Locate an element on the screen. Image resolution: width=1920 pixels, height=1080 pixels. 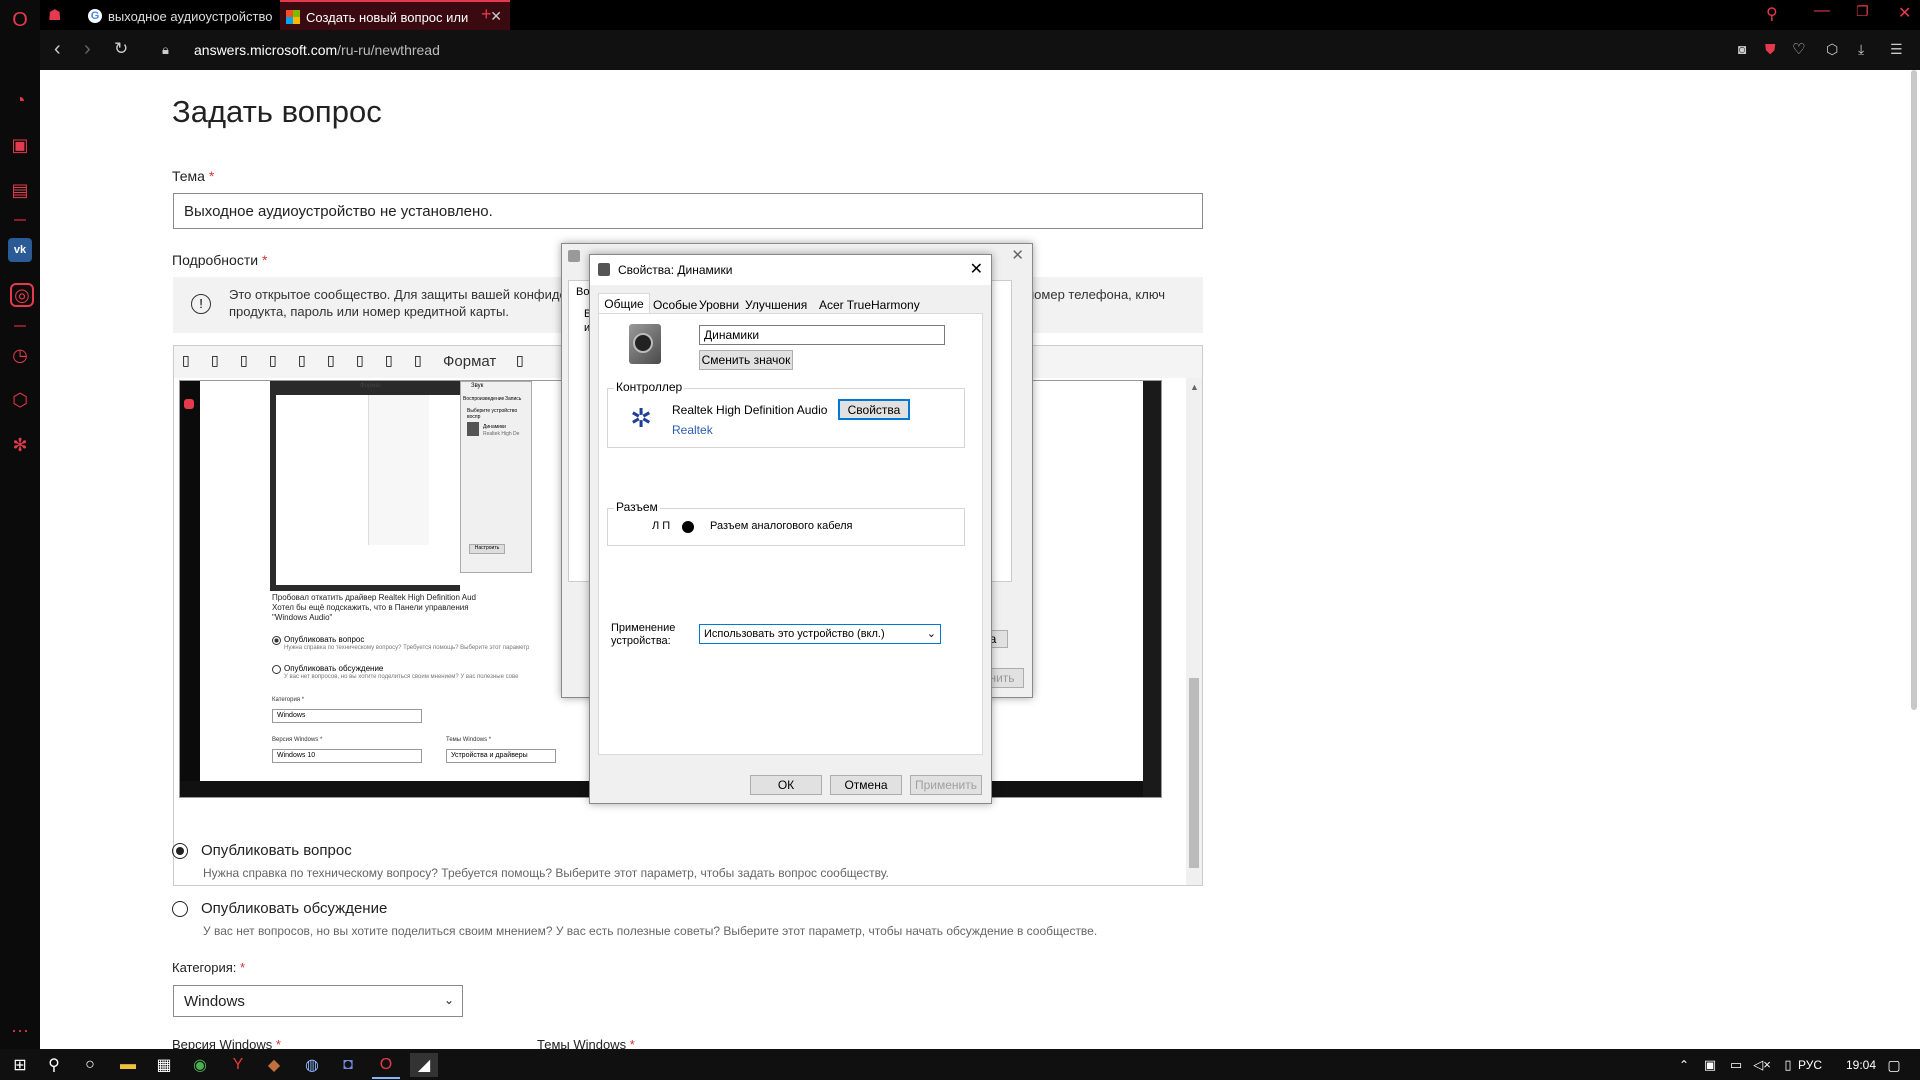
forward-icon: › is located at coordinates (87, 49).